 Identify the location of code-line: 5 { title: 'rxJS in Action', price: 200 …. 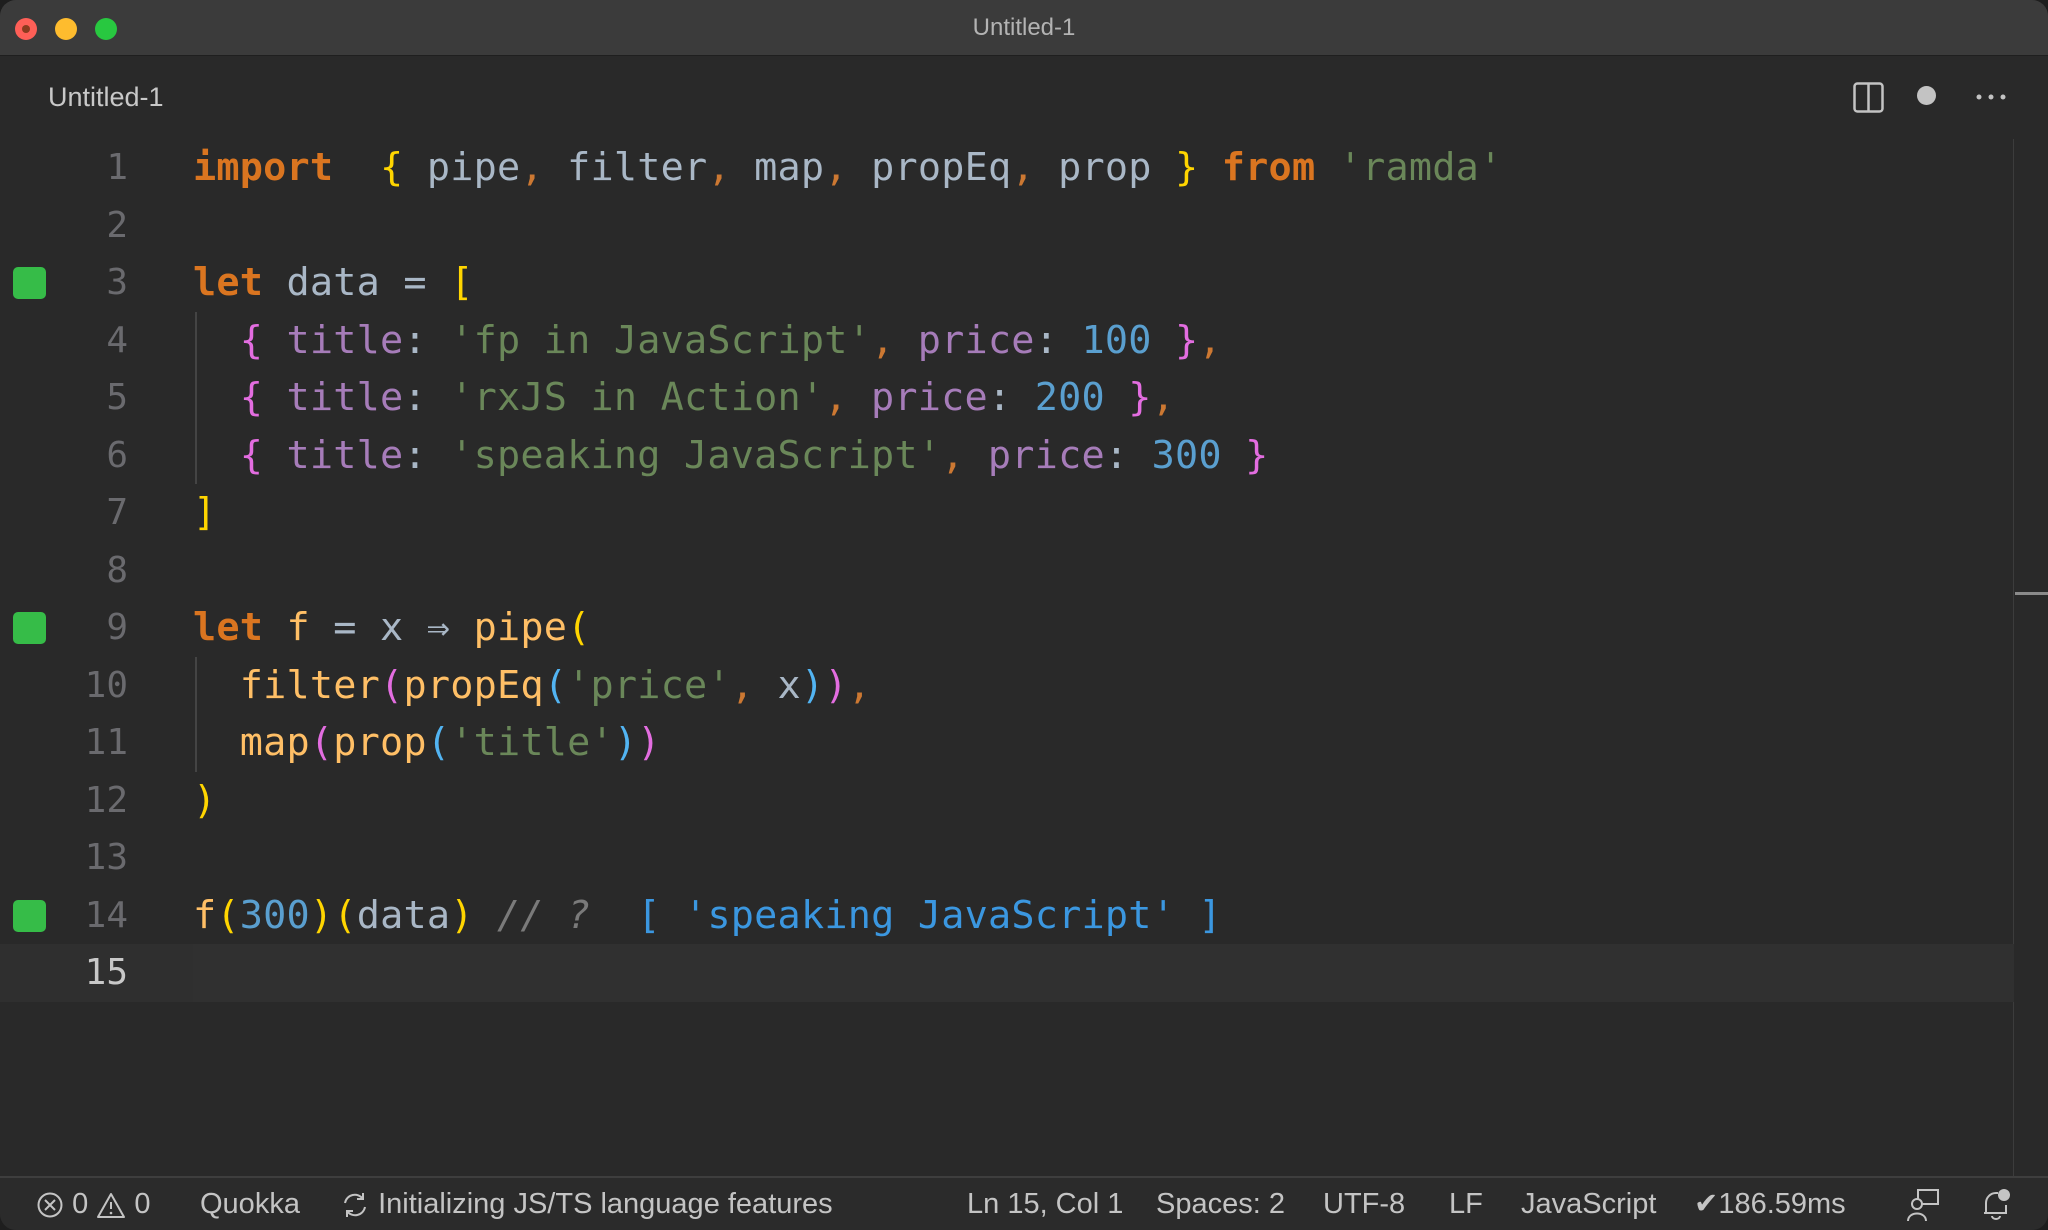
(1007, 398).